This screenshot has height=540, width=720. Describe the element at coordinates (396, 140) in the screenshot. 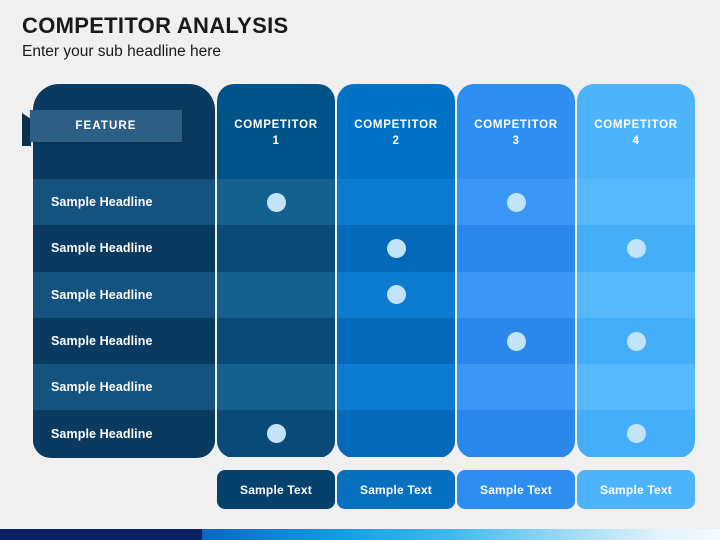

I see `competitor-number: 2` at that location.